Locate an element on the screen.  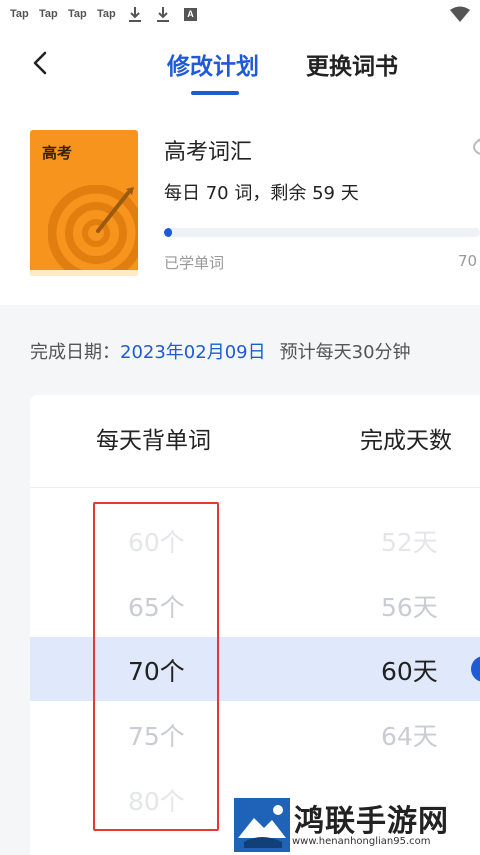
estimated-time: 预计每天30分钟 is located at coordinates (345, 352).